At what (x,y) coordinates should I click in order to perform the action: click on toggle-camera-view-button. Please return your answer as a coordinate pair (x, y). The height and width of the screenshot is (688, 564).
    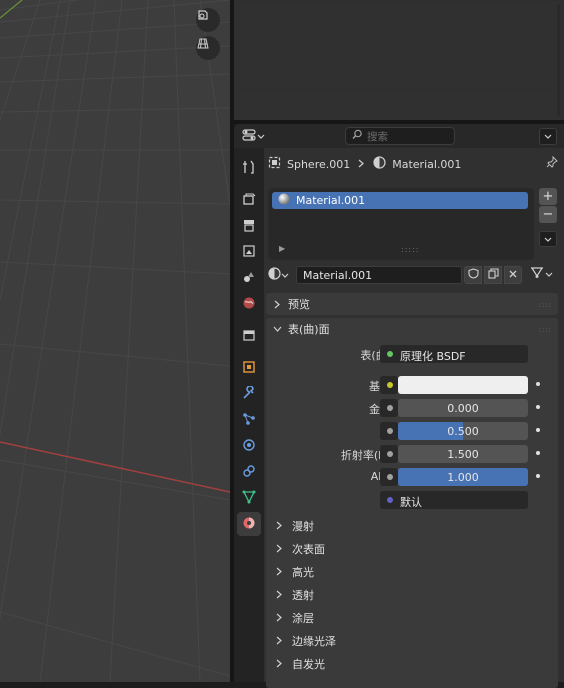
    Looking at the image, I should click on (208, 20).